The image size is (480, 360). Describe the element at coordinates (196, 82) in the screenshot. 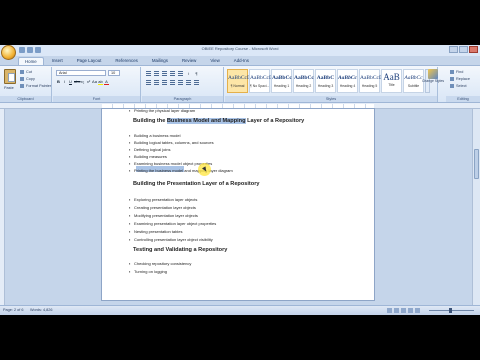

I see `borders-icon` at that location.